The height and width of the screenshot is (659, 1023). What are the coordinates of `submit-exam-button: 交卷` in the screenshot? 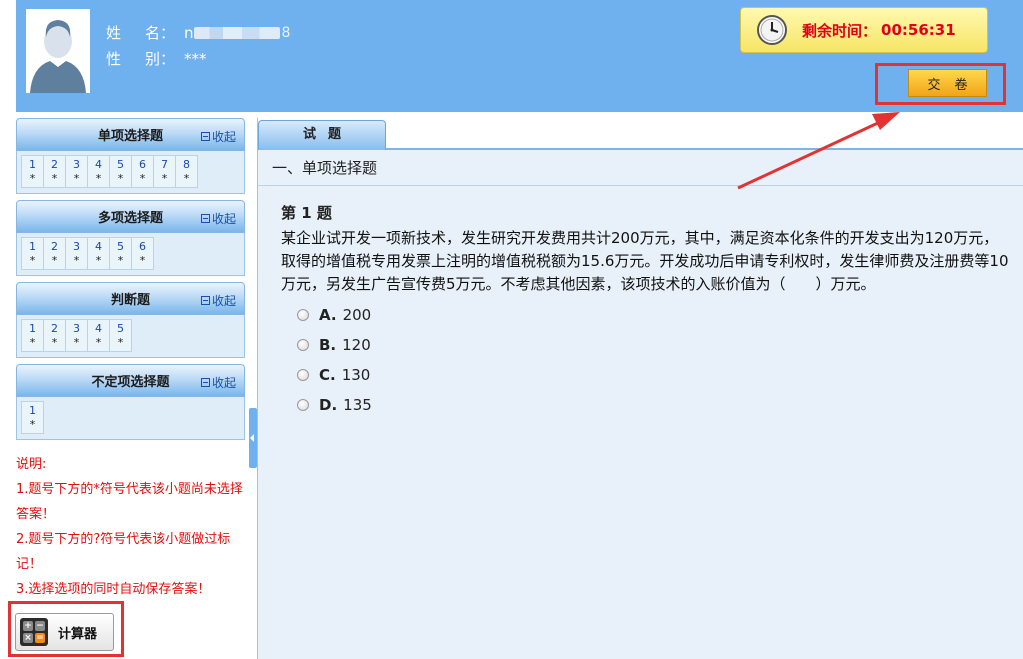 It's located at (947, 83).